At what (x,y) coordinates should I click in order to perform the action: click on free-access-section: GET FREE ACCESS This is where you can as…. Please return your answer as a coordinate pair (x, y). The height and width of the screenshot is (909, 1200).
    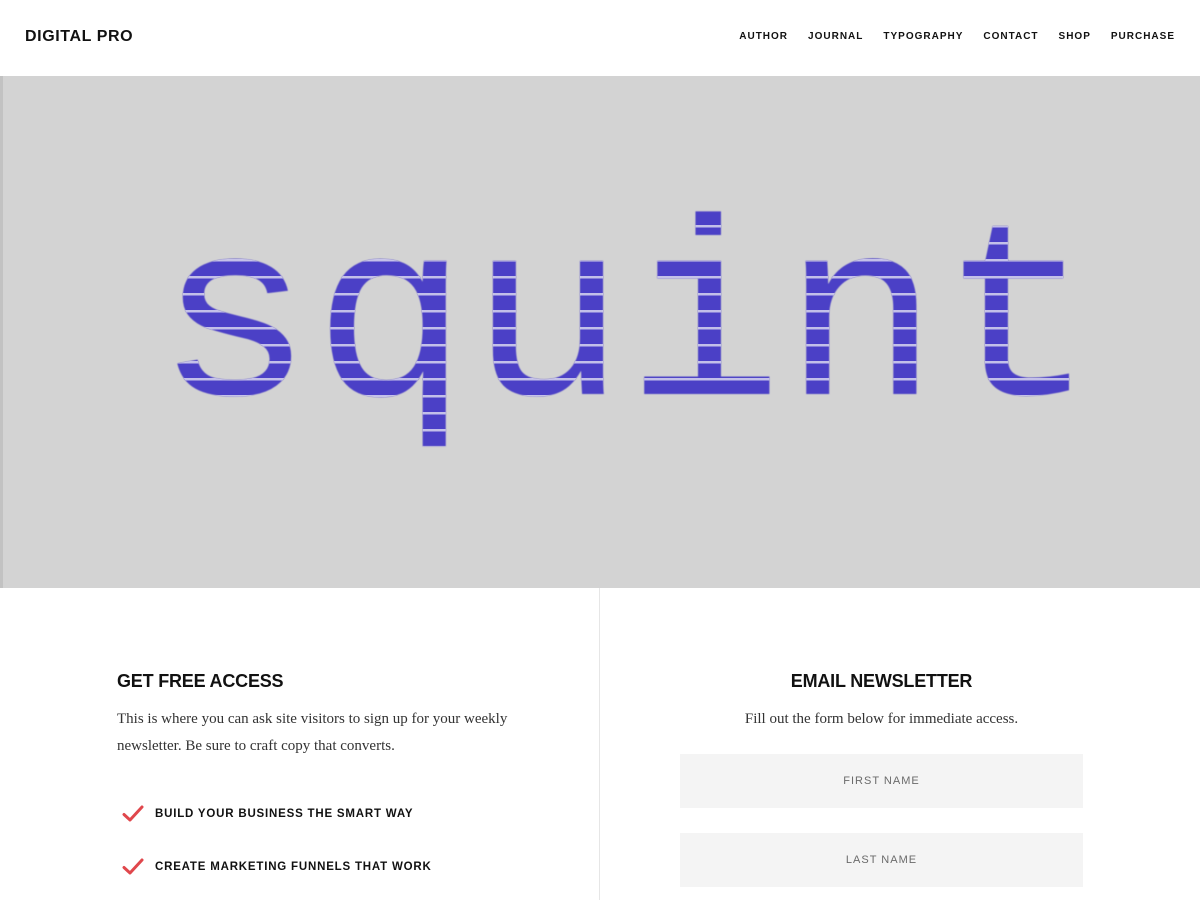
    Looking at the image, I should click on (327, 714).